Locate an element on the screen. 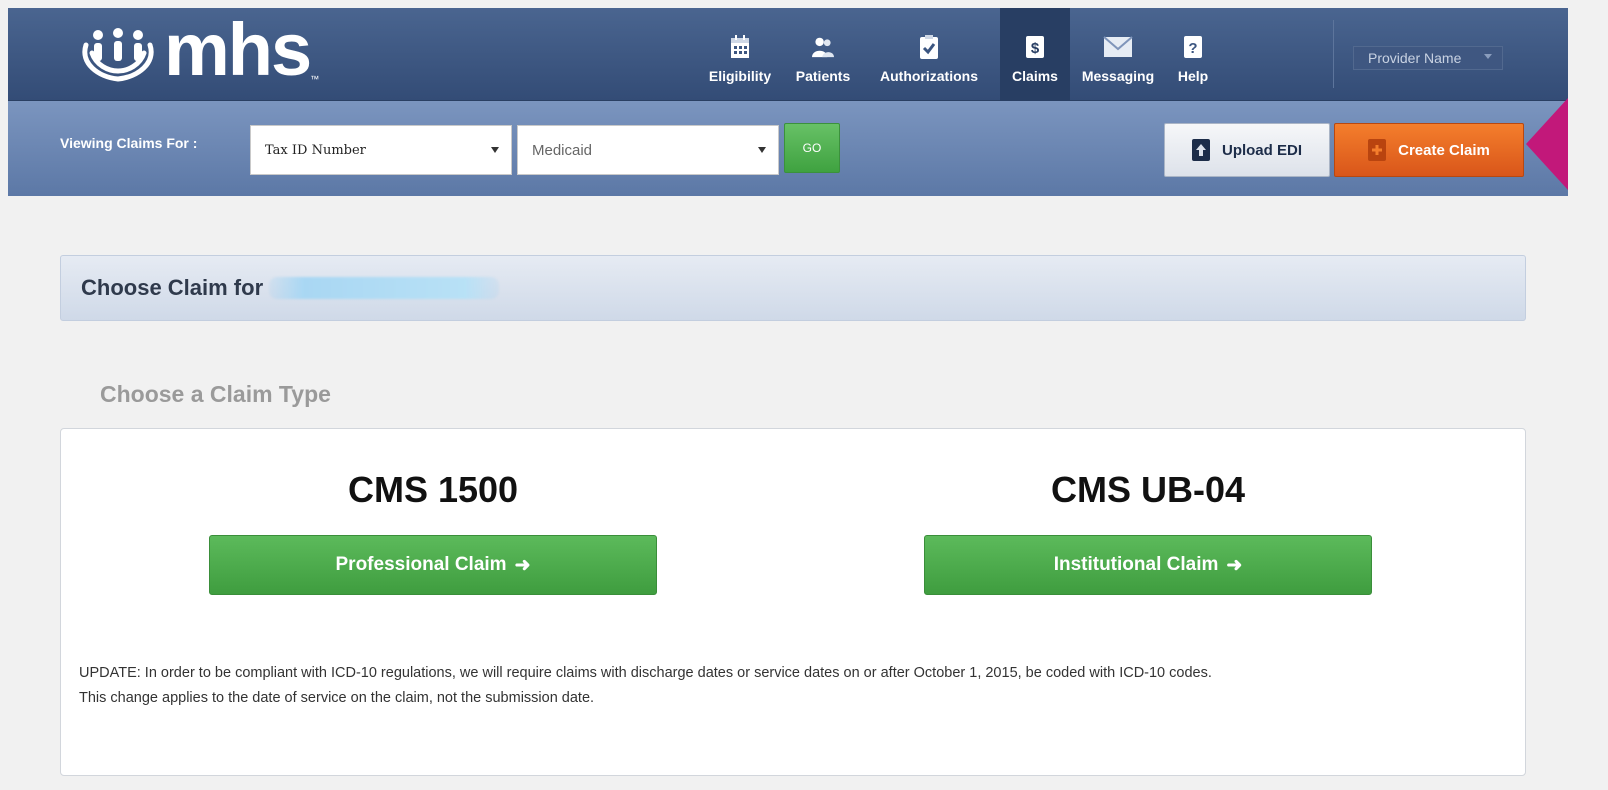  create-claim-label: Create Claim is located at coordinates (1444, 150).